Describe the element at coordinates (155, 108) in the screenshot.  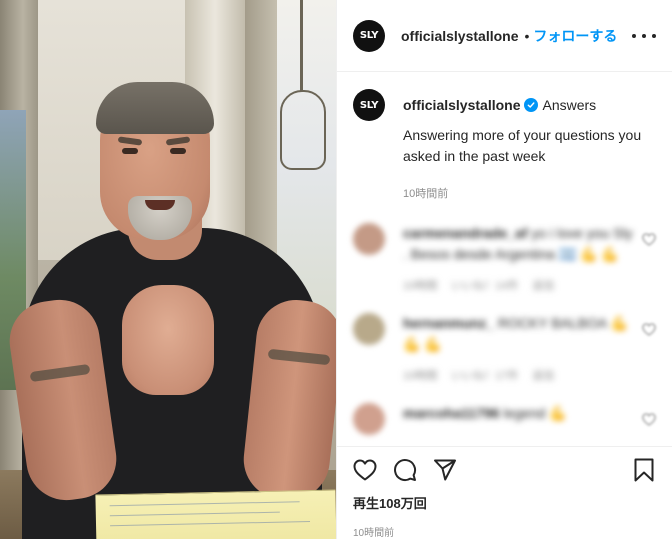
I see `video-person-hair` at that location.